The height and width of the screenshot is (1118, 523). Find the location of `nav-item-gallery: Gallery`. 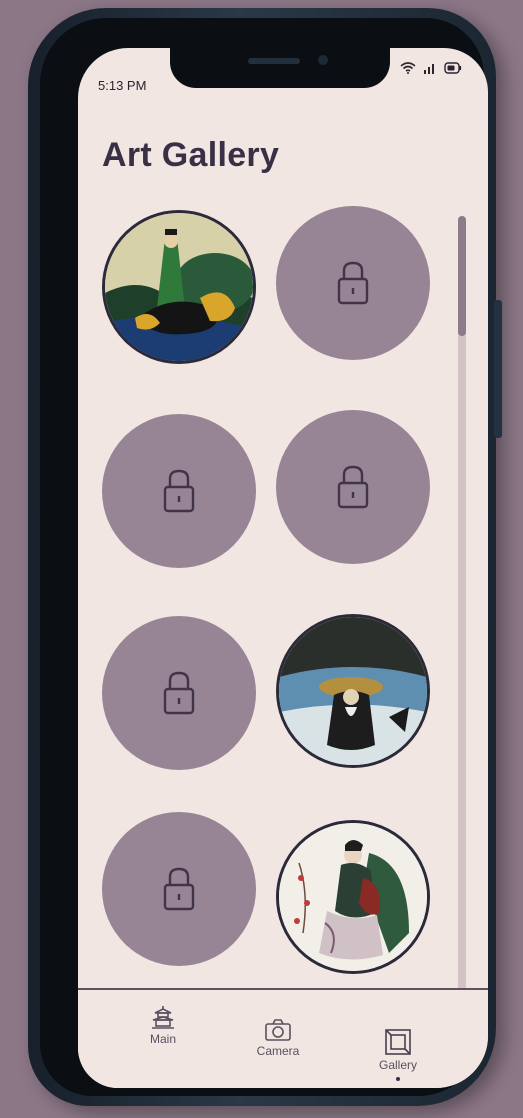

nav-item-gallery: Gallery is located at coordinates (398, 1054).